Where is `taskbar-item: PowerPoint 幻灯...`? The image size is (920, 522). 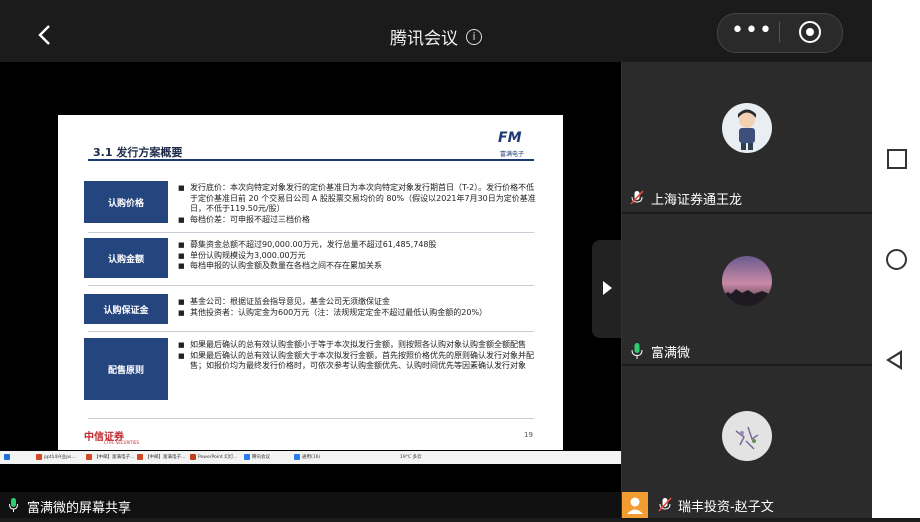
taskbar-item: PowerPoint 幻灯... is located at coordinates (214, 457).